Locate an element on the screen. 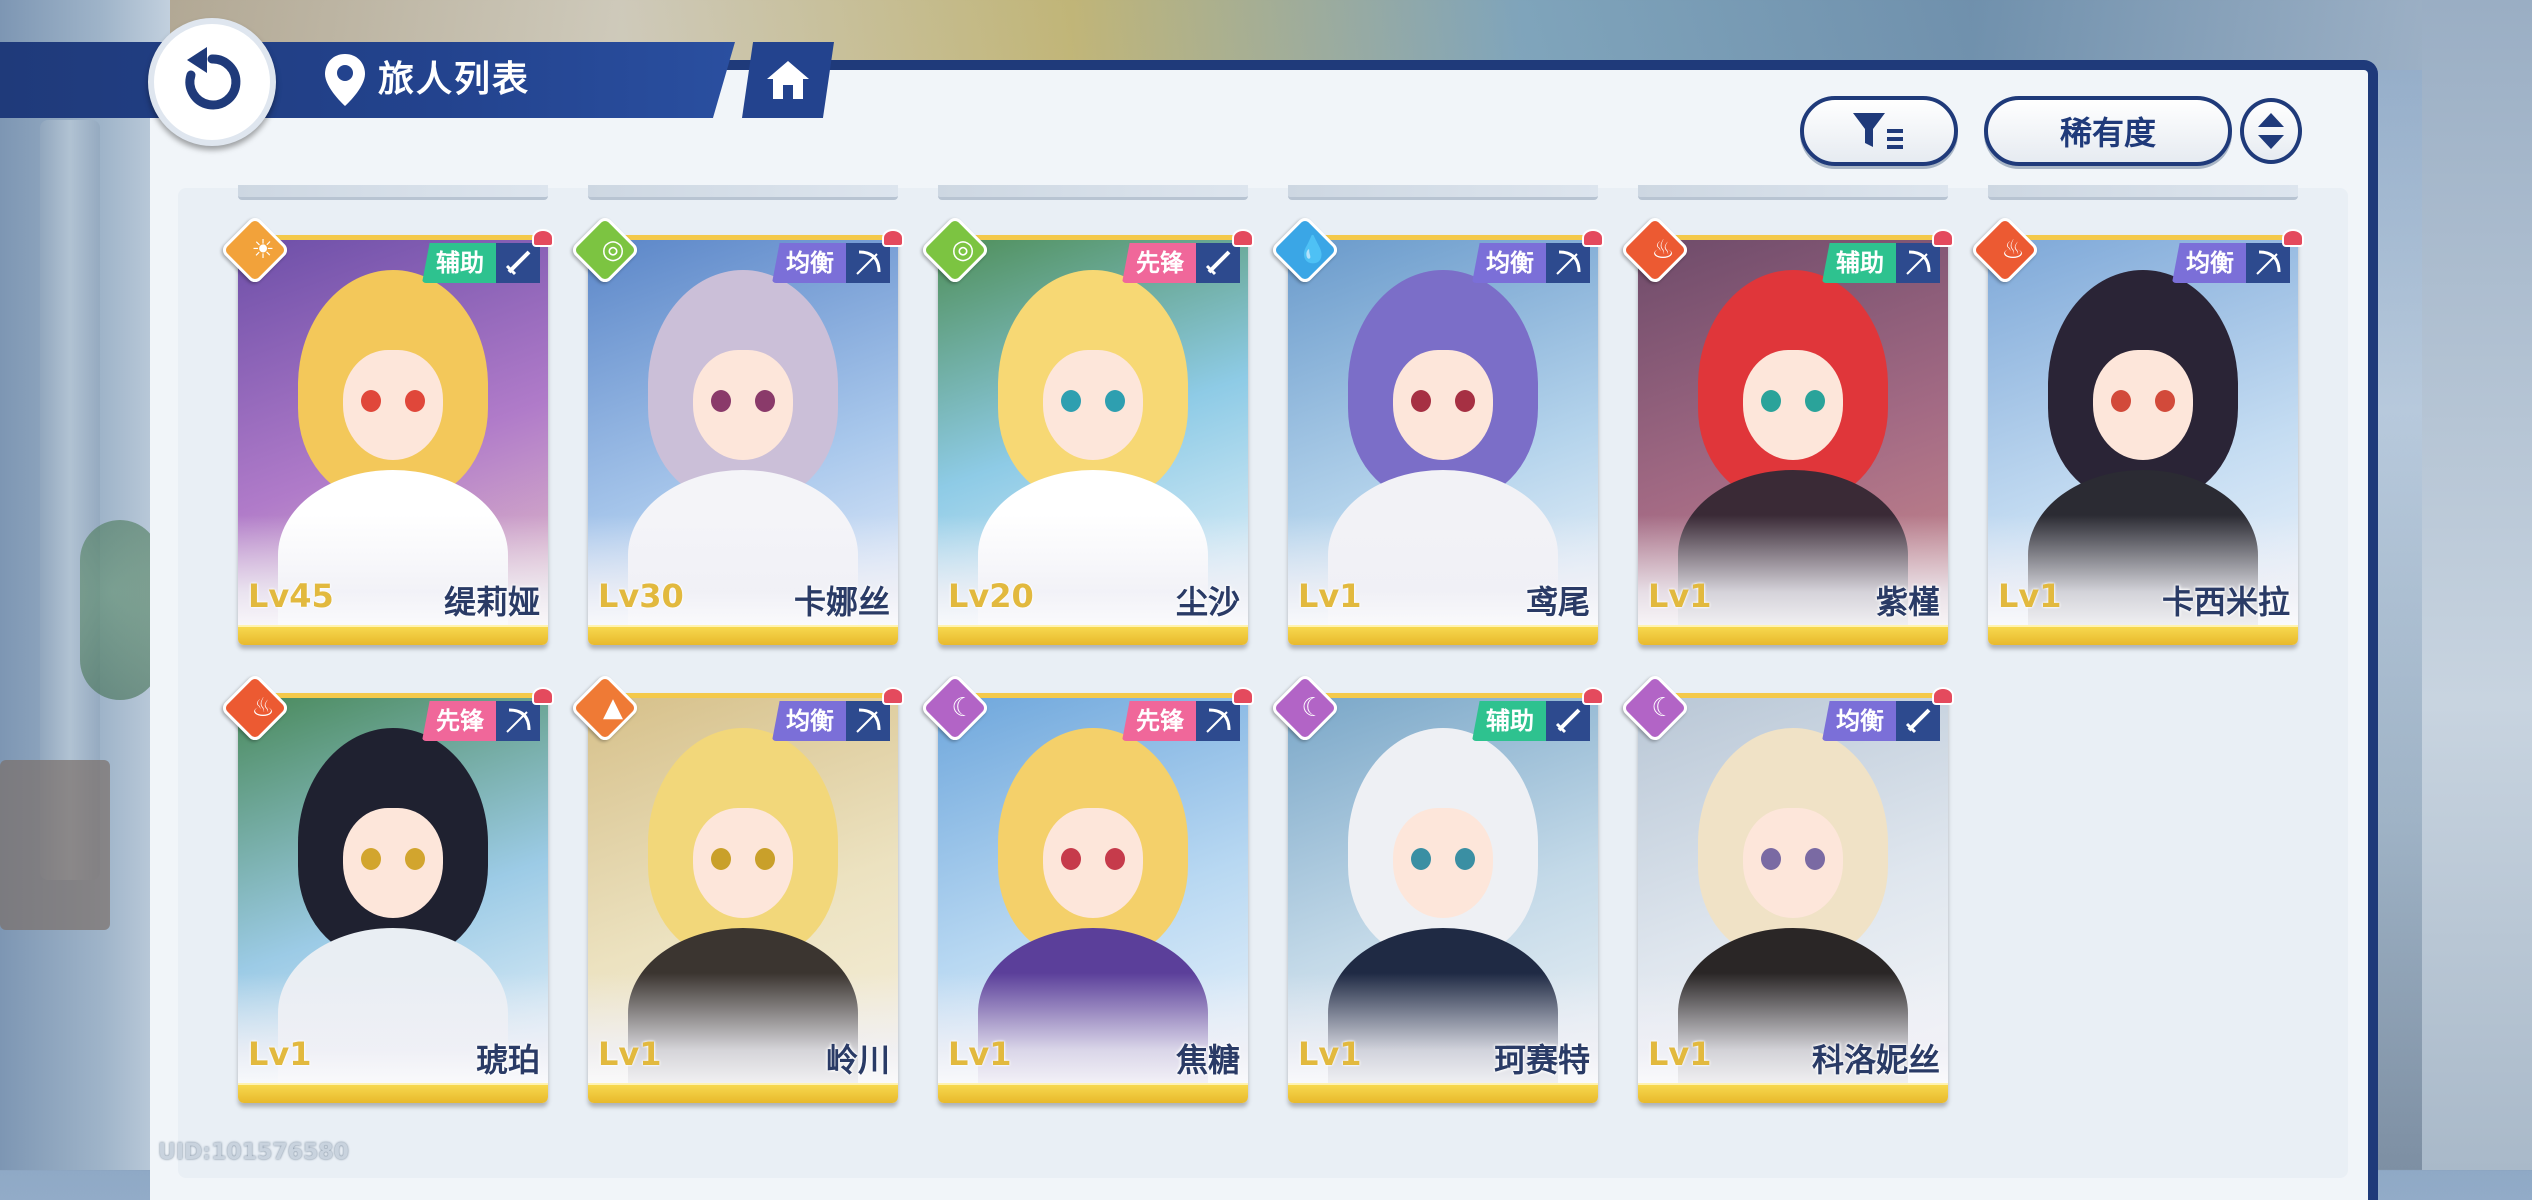  filter-button is located at coordinates (1879, 131).